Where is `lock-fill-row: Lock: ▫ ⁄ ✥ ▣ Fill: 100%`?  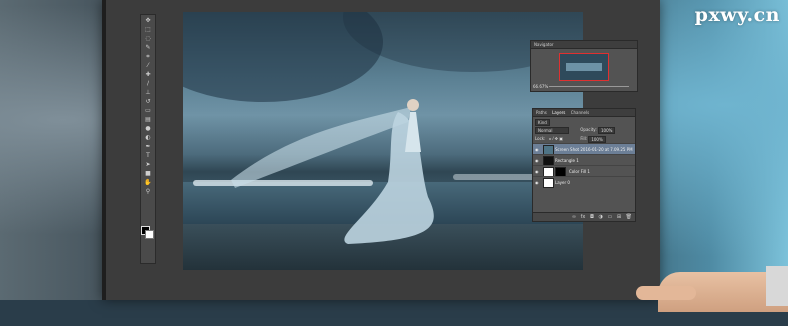 lock-fill-row: Lock: ▫ ⁄ ✥ ▣ Fill: 100% is located at coordinates (584, 139).